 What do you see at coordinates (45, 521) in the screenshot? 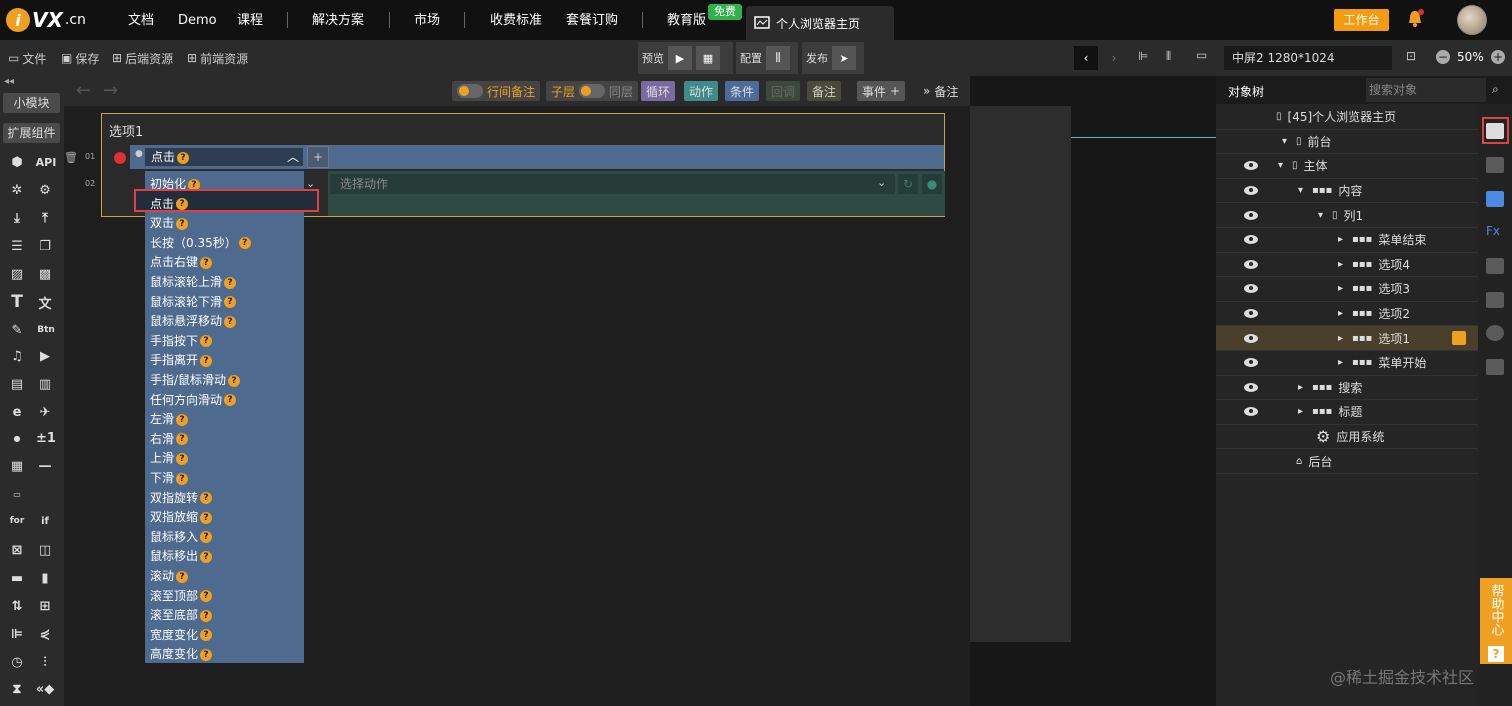
I see `if-icon: if` at bounding box center [45, 521].